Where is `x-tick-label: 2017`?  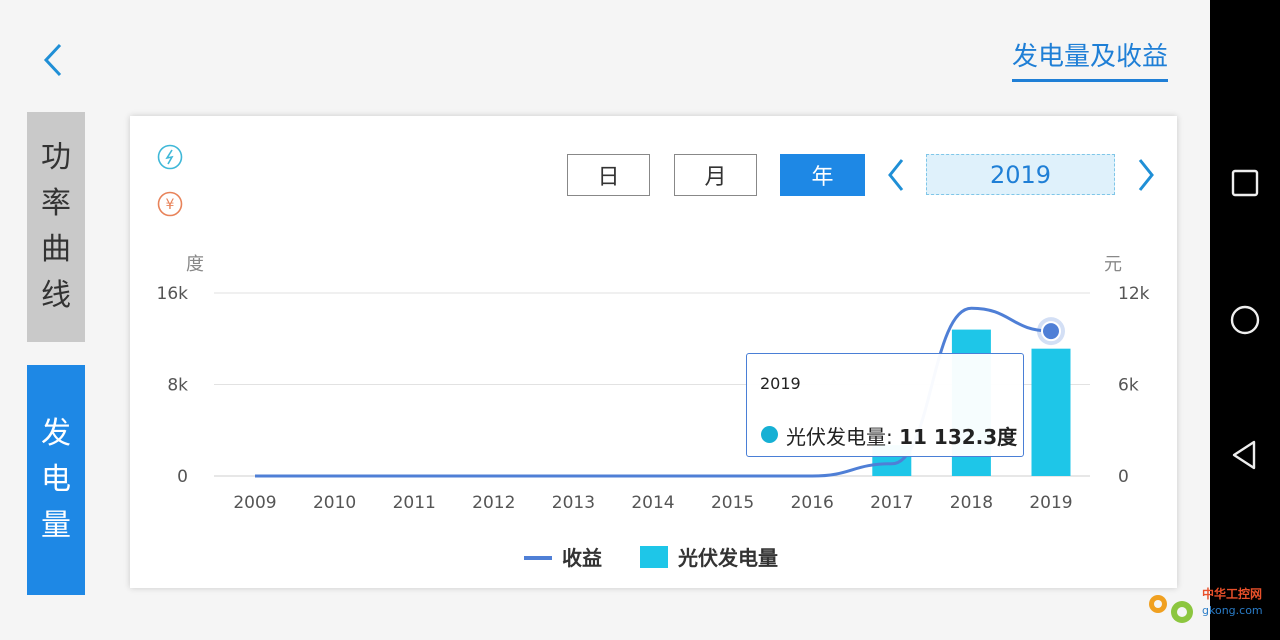
x-tick-label: 2017 is located at coordinates (891, 503).